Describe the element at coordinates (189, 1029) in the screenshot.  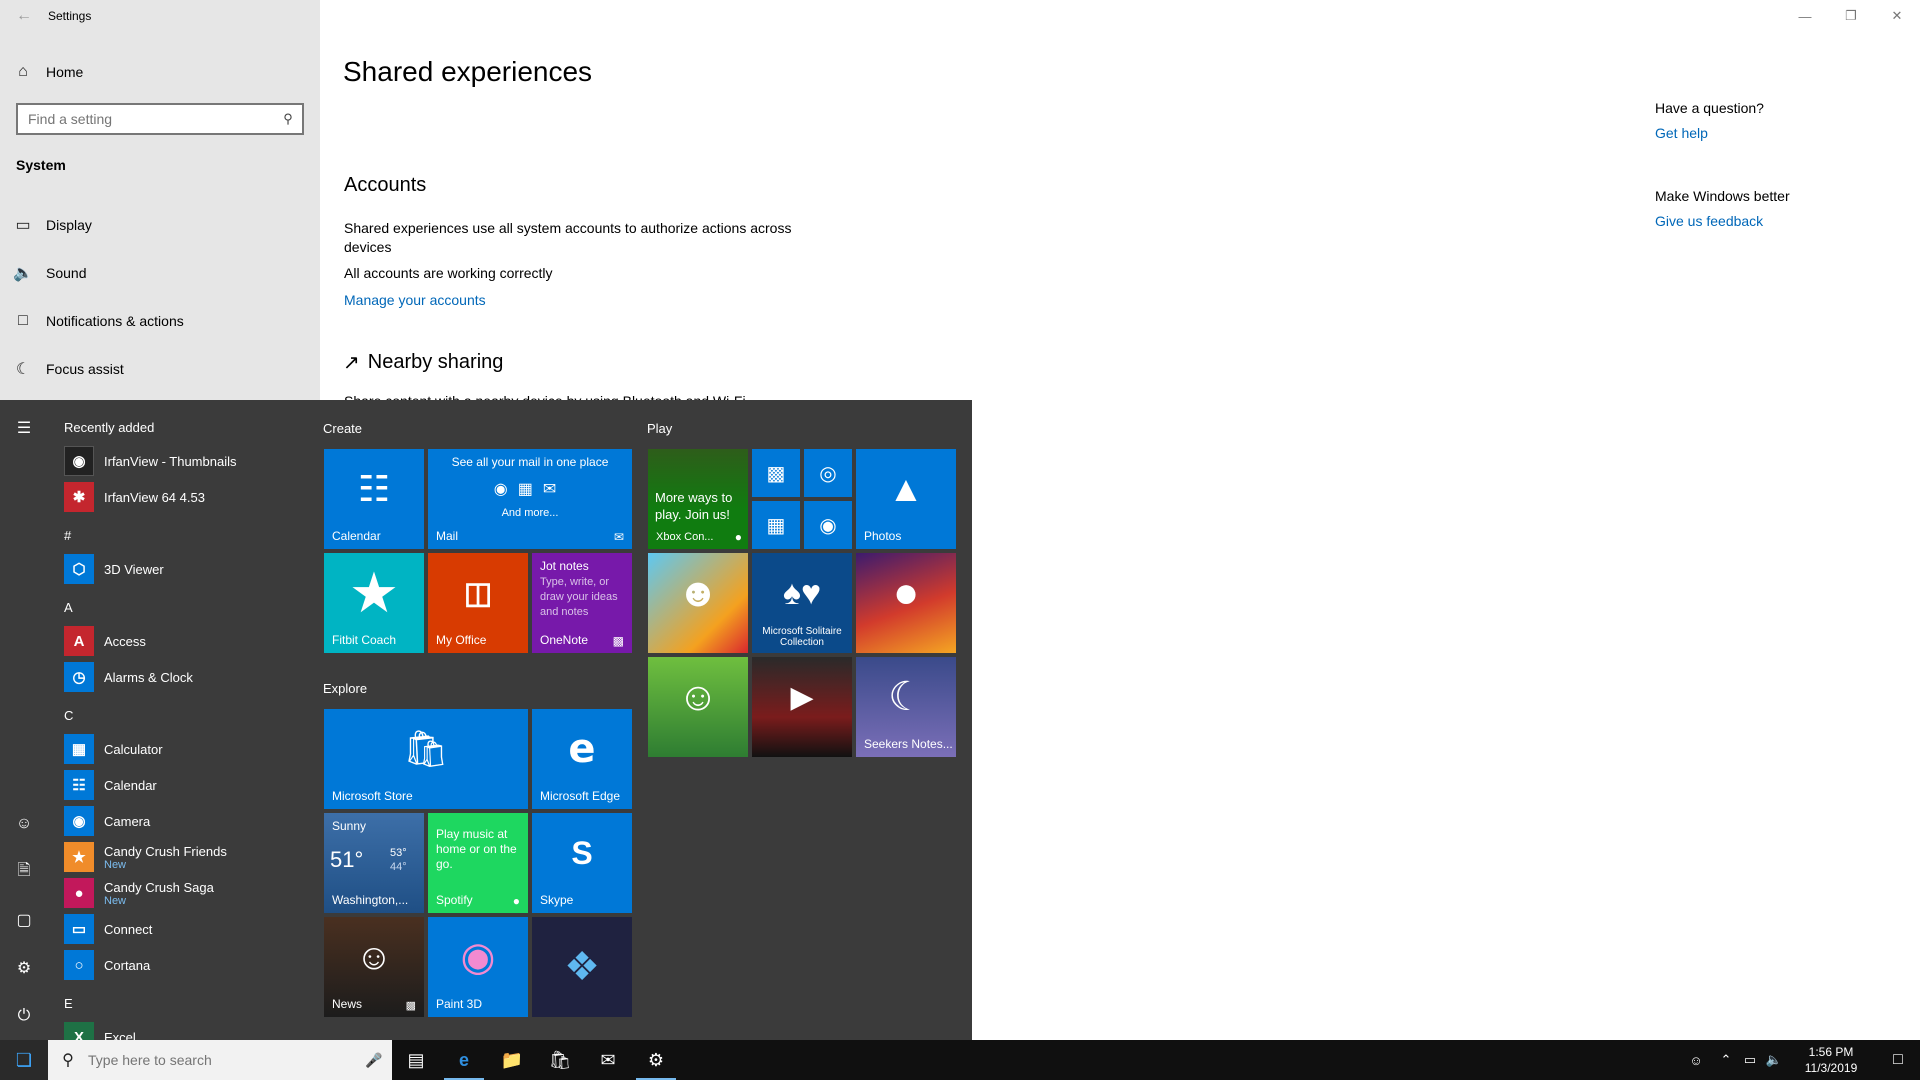
I see `list-item-excel: X Excel` at that location.